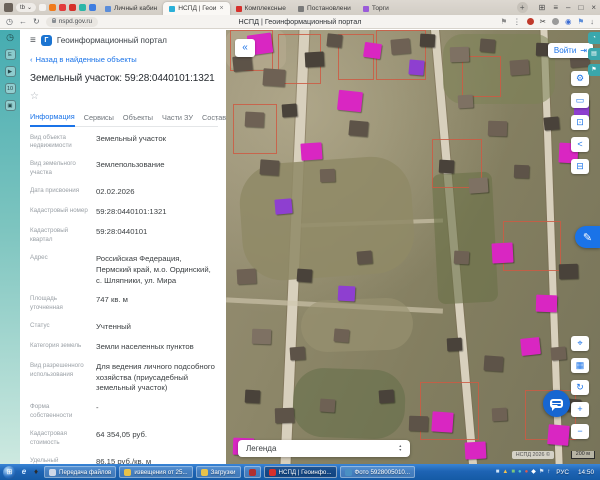 This screenshot has height=480, width=600. I want to click on field-value: 86,15 руб./кв. м, so click(124, 460).